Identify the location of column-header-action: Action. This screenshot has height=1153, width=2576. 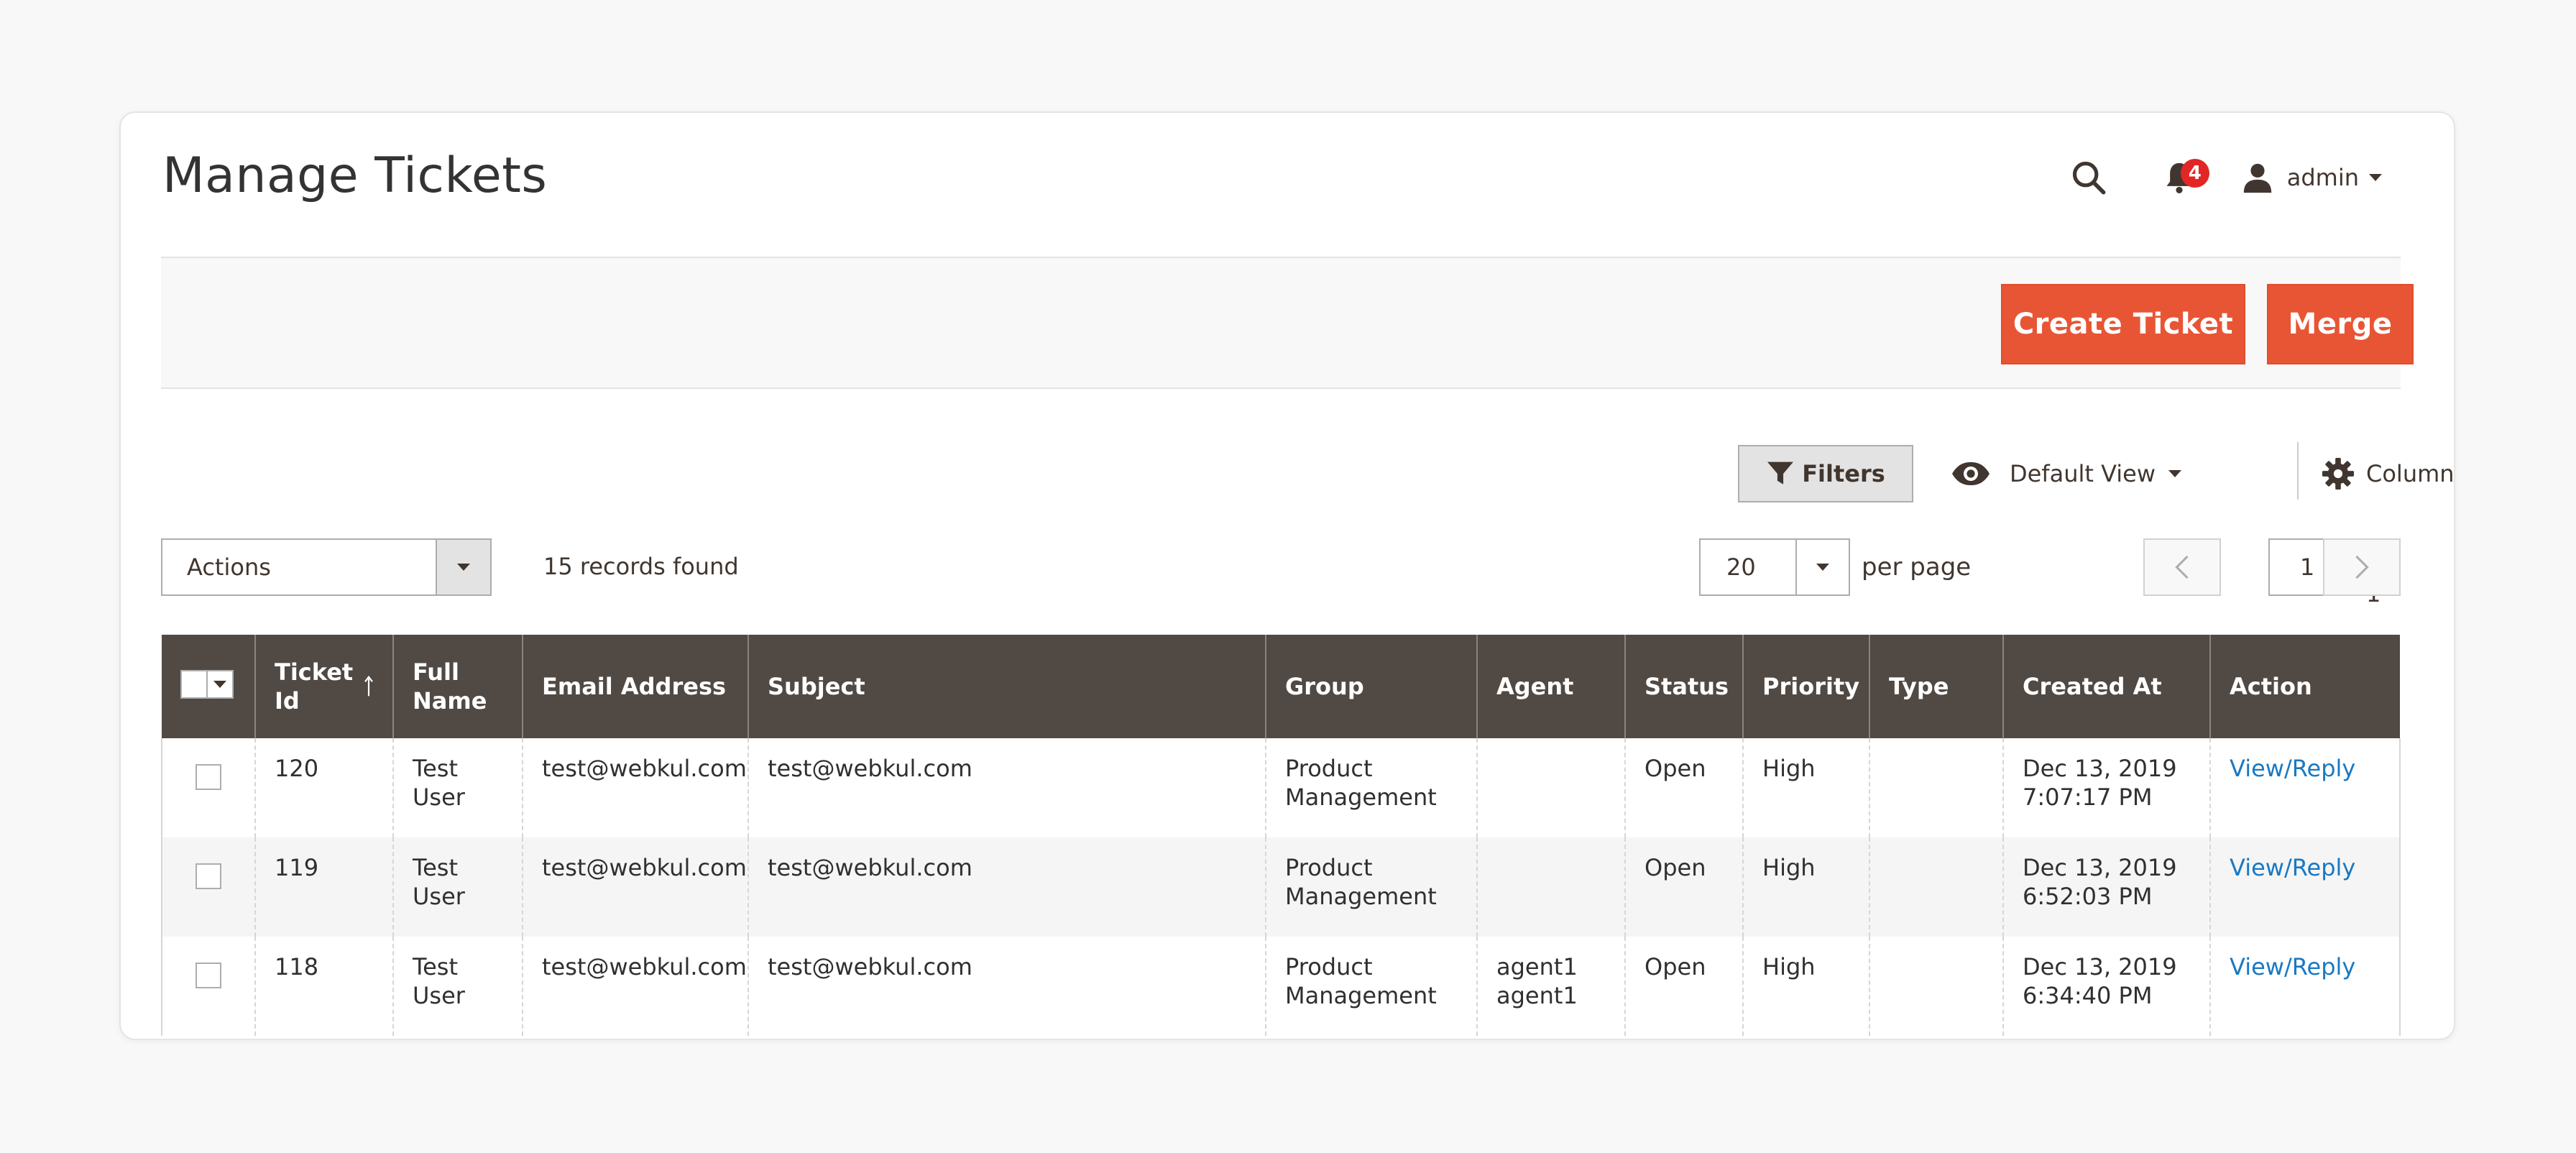
(2304, 686).